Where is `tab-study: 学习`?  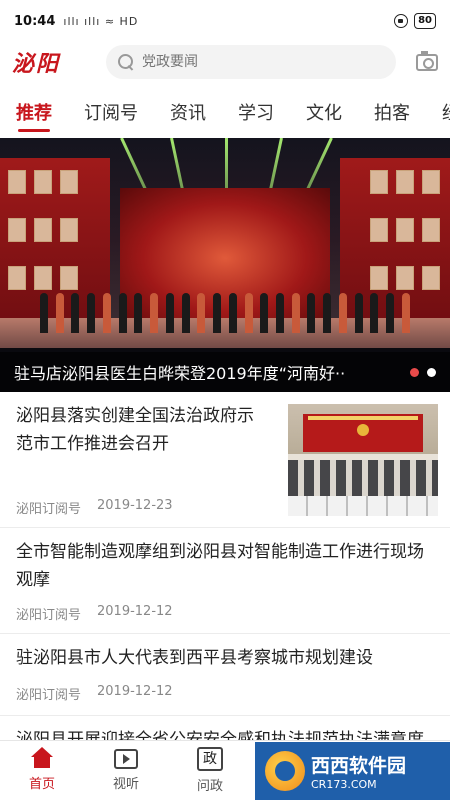
tab-study: 学习 is located at coordinates (256, 114).